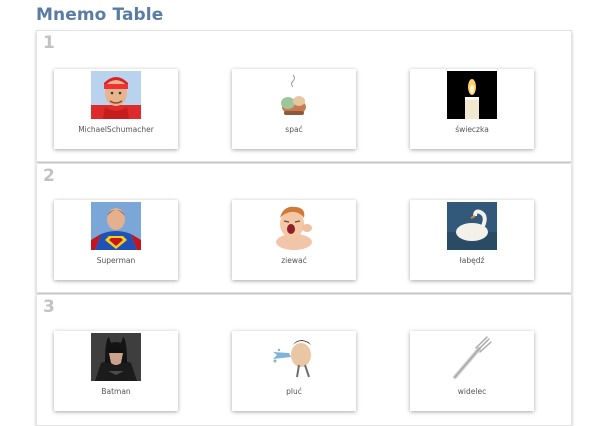  I want to click on page-title: Mnemo Table, so click(100, 15).